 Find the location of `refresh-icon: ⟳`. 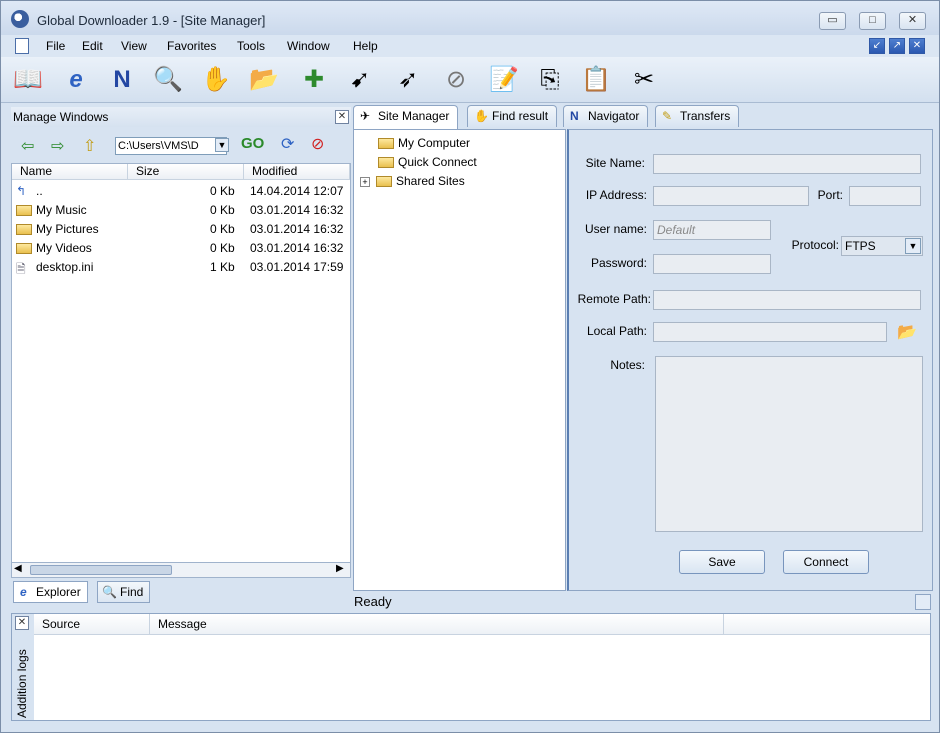

refresh-icon: ⟳ is located at coordinates (287, 144).